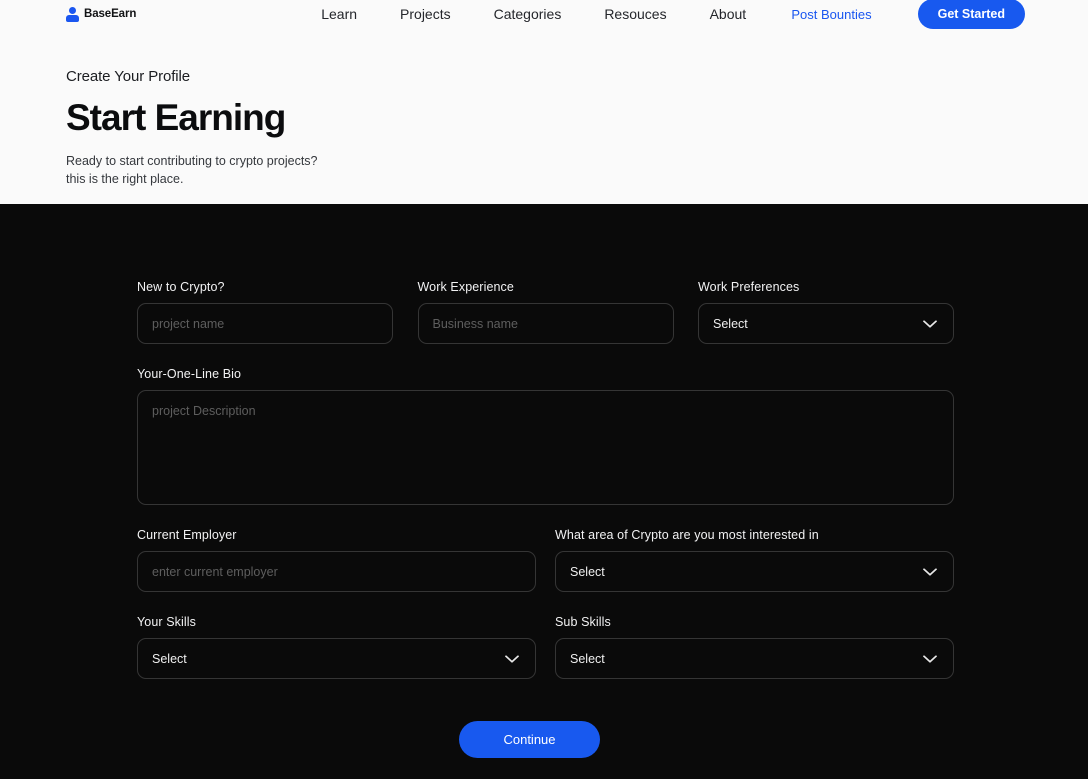 Image resolution: width=1088 pixels, height=779 pixels. What do you see at coordinates (635, 14) in the screenshot?
I see `nav-link-resouces: Resouces` at bounding box center [635, 14].